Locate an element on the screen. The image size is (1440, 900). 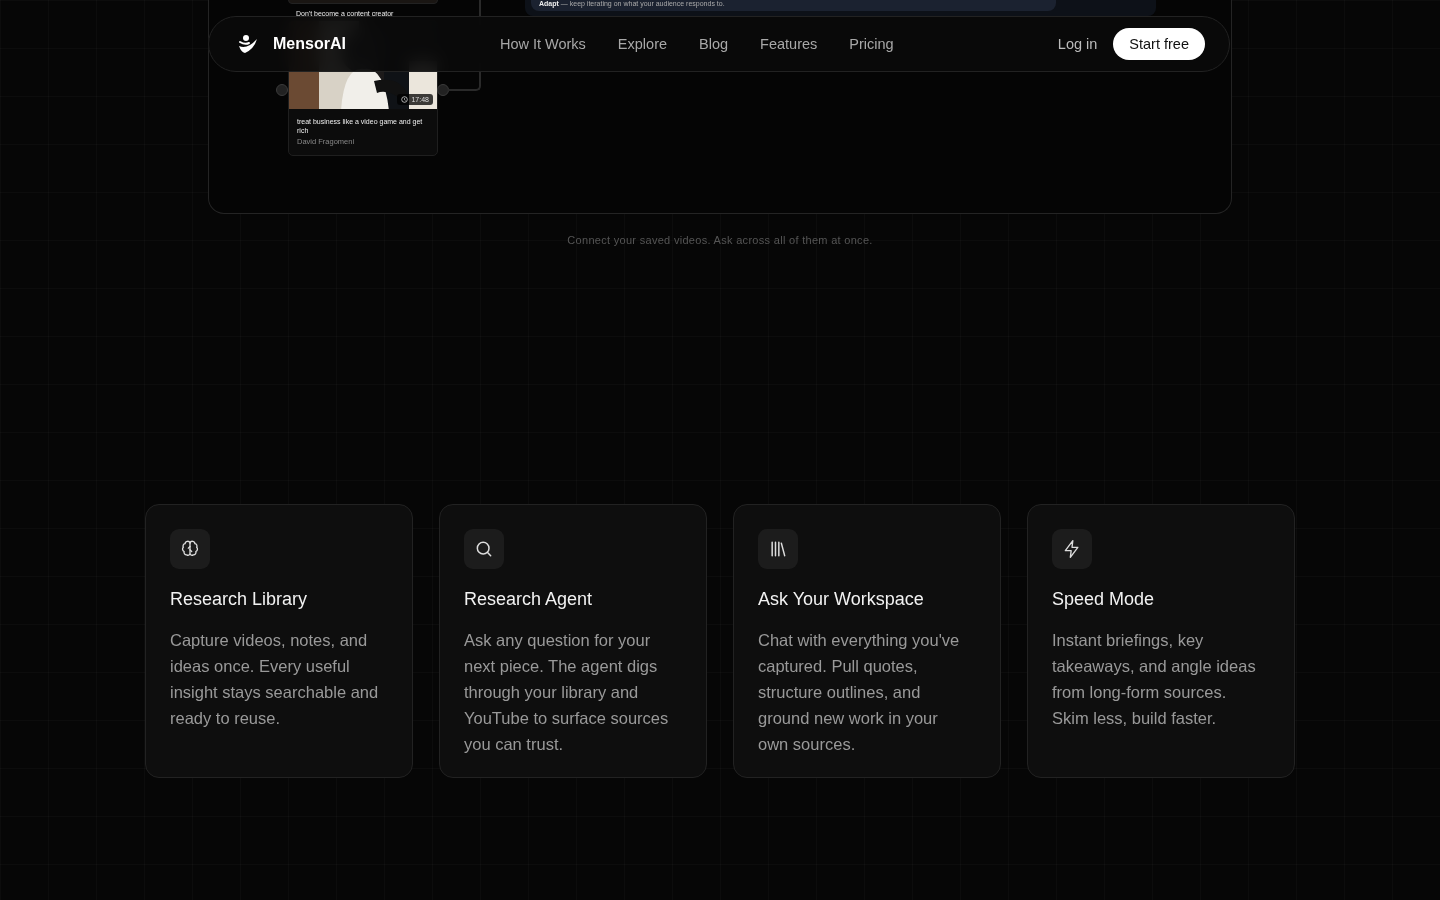
nav-link: Explore is located at coordinates (642, 44).